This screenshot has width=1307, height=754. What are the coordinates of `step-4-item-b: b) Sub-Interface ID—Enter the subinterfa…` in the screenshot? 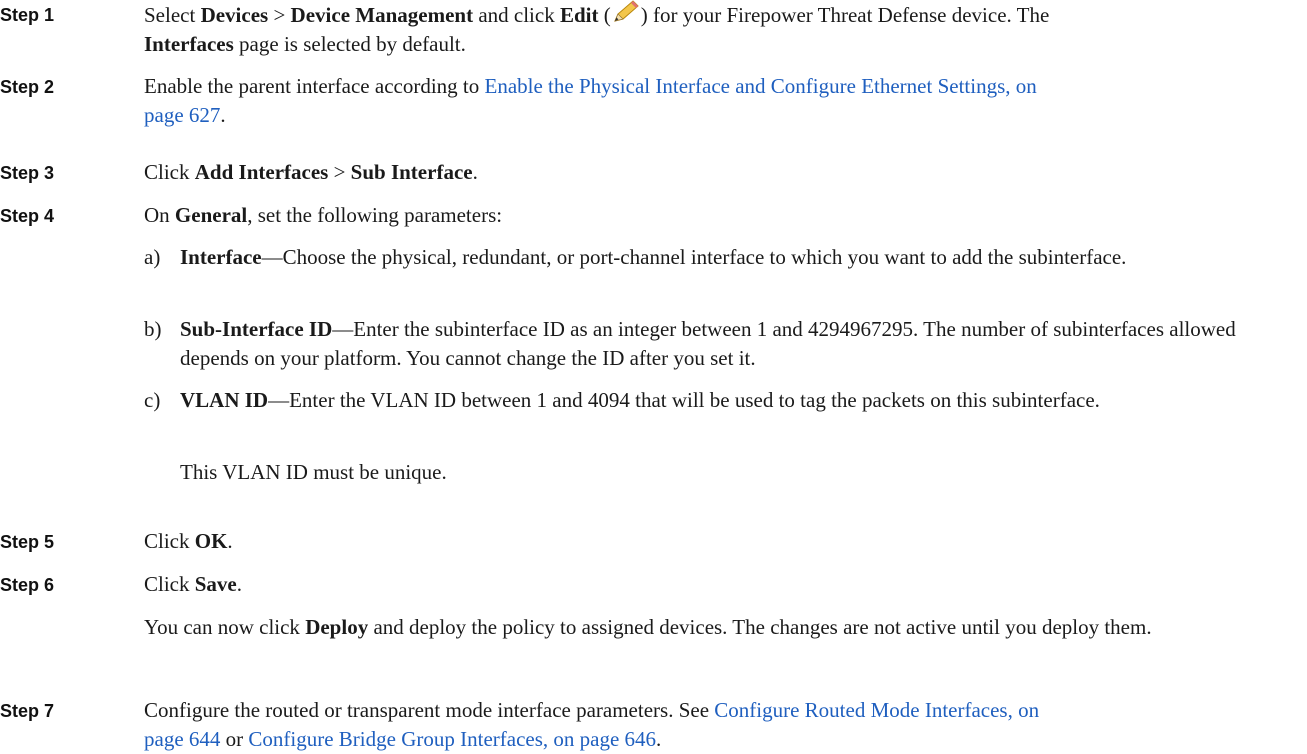 It's located at (690, 343).